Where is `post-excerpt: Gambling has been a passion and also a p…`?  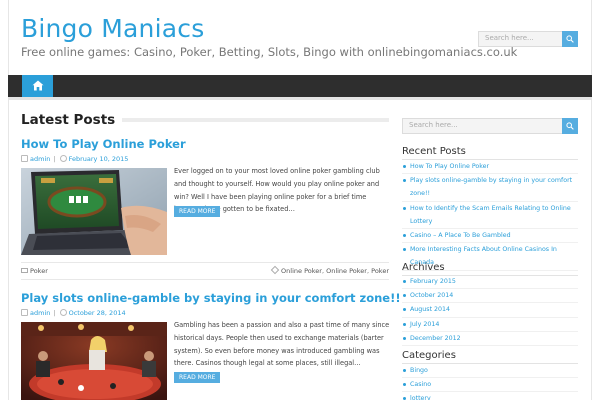 post-excerpt: Gambling has been a passion and also a p… is located at coordinates (282, 344).